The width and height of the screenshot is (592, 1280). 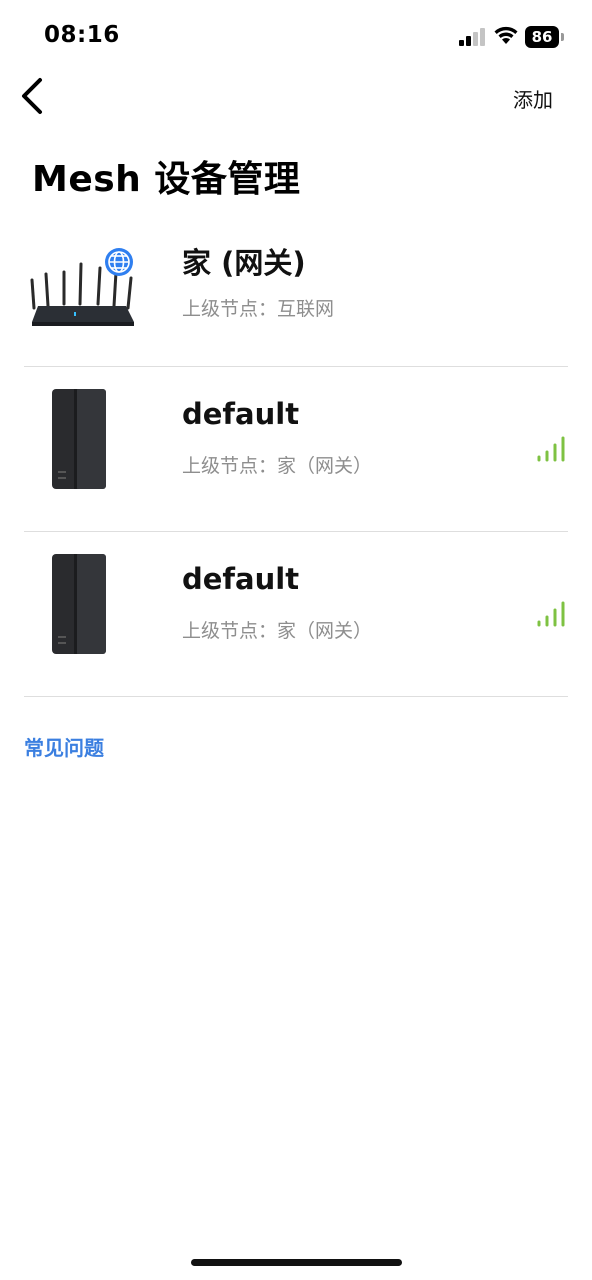 I want to click on device-row-gateway: 家 (网关) 上级节点：互联网, so click(x=296, y=288).